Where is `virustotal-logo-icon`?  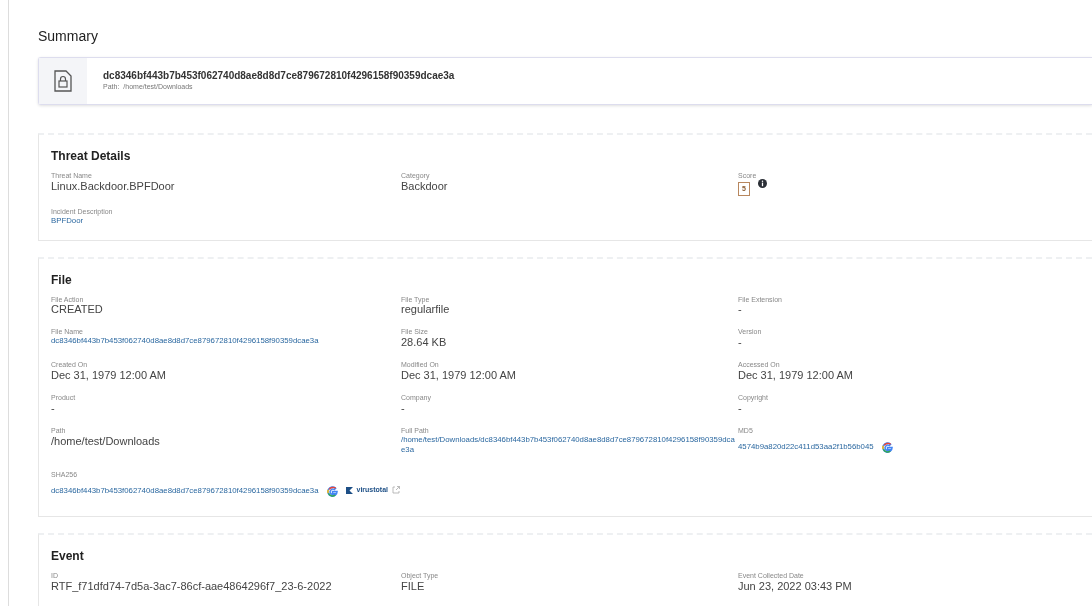 virustotal-logo-icon is located at coordinates (349, 490).